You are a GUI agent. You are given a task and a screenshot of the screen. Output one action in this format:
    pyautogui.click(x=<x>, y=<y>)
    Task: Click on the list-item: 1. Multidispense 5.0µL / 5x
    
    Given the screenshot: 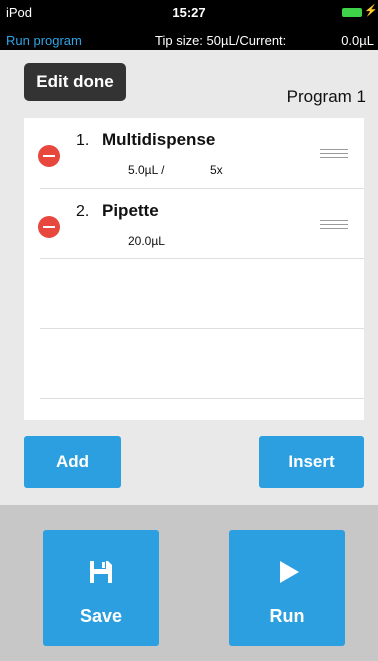 What is the action you would take?
    pyautogui.click(x=194, y=153)
    